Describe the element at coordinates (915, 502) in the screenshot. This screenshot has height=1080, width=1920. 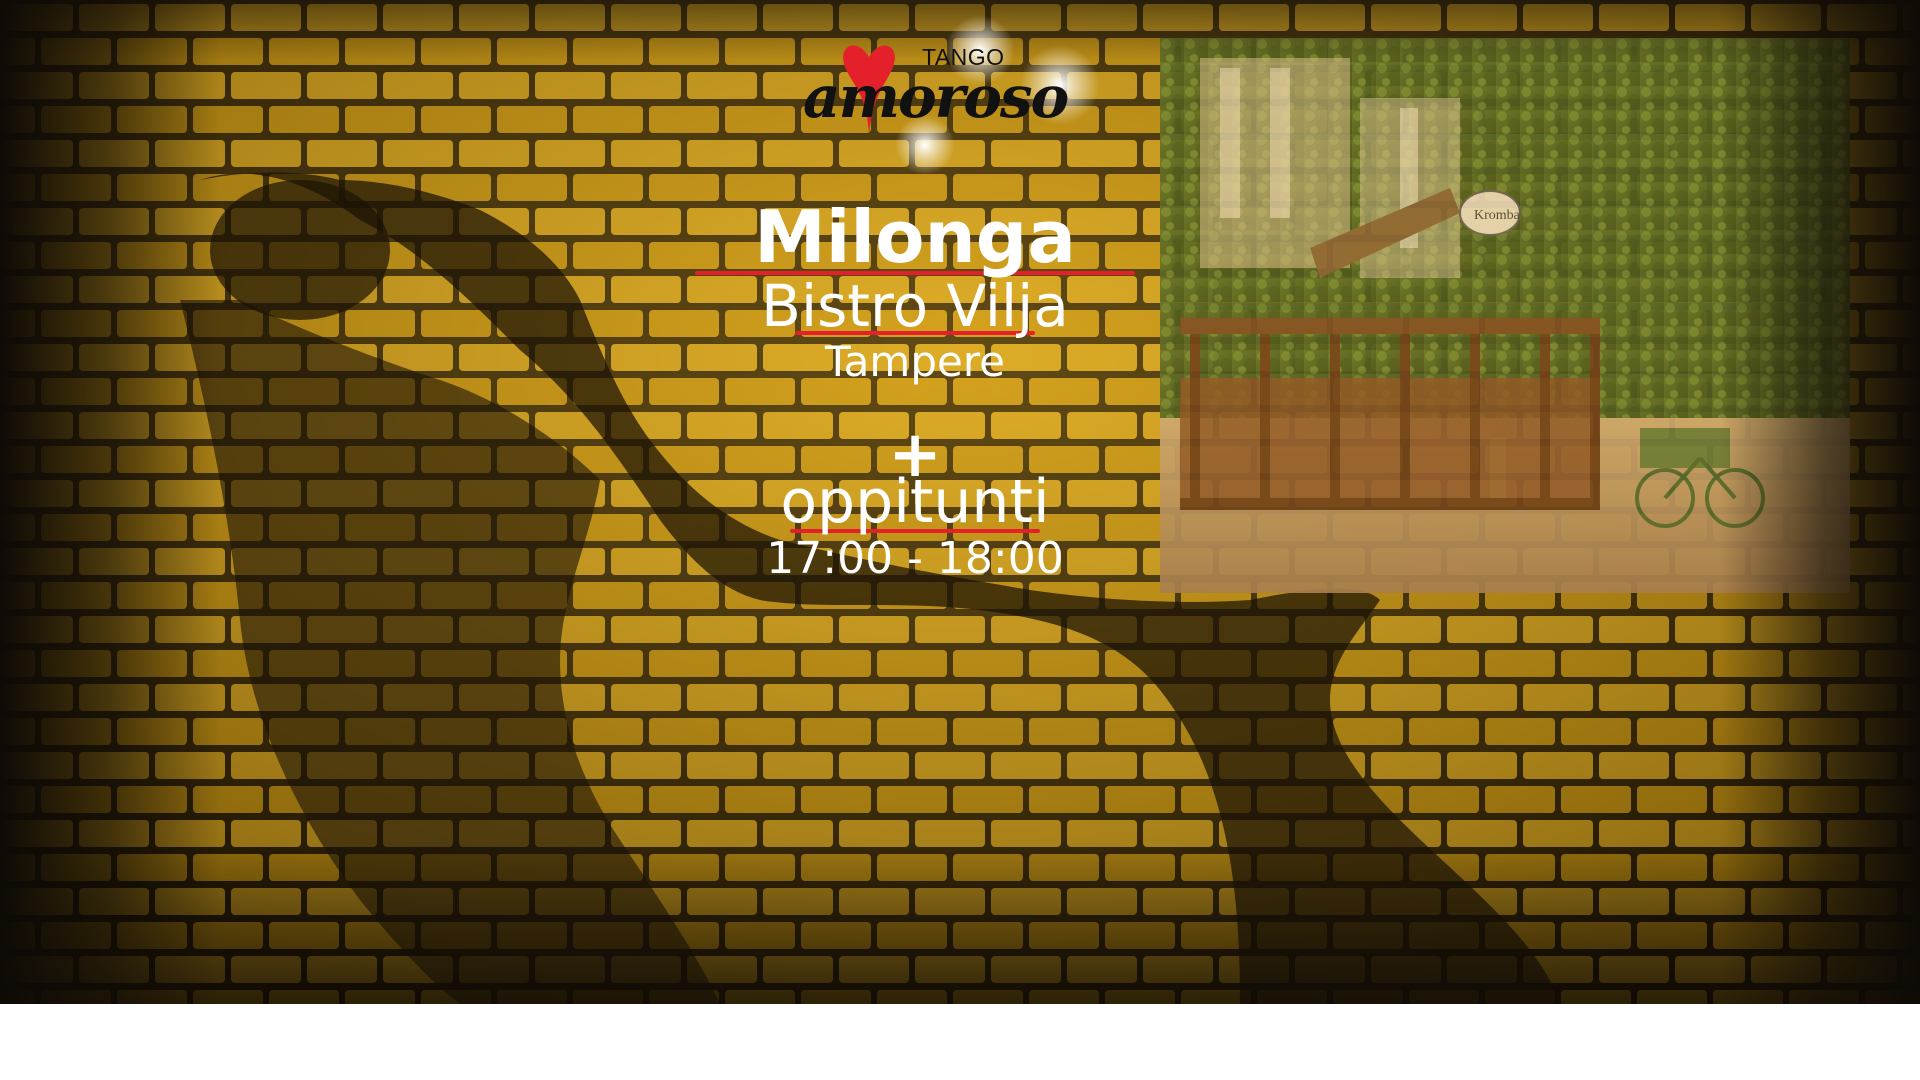
I see `lesson-label: oppitunti` at that location.